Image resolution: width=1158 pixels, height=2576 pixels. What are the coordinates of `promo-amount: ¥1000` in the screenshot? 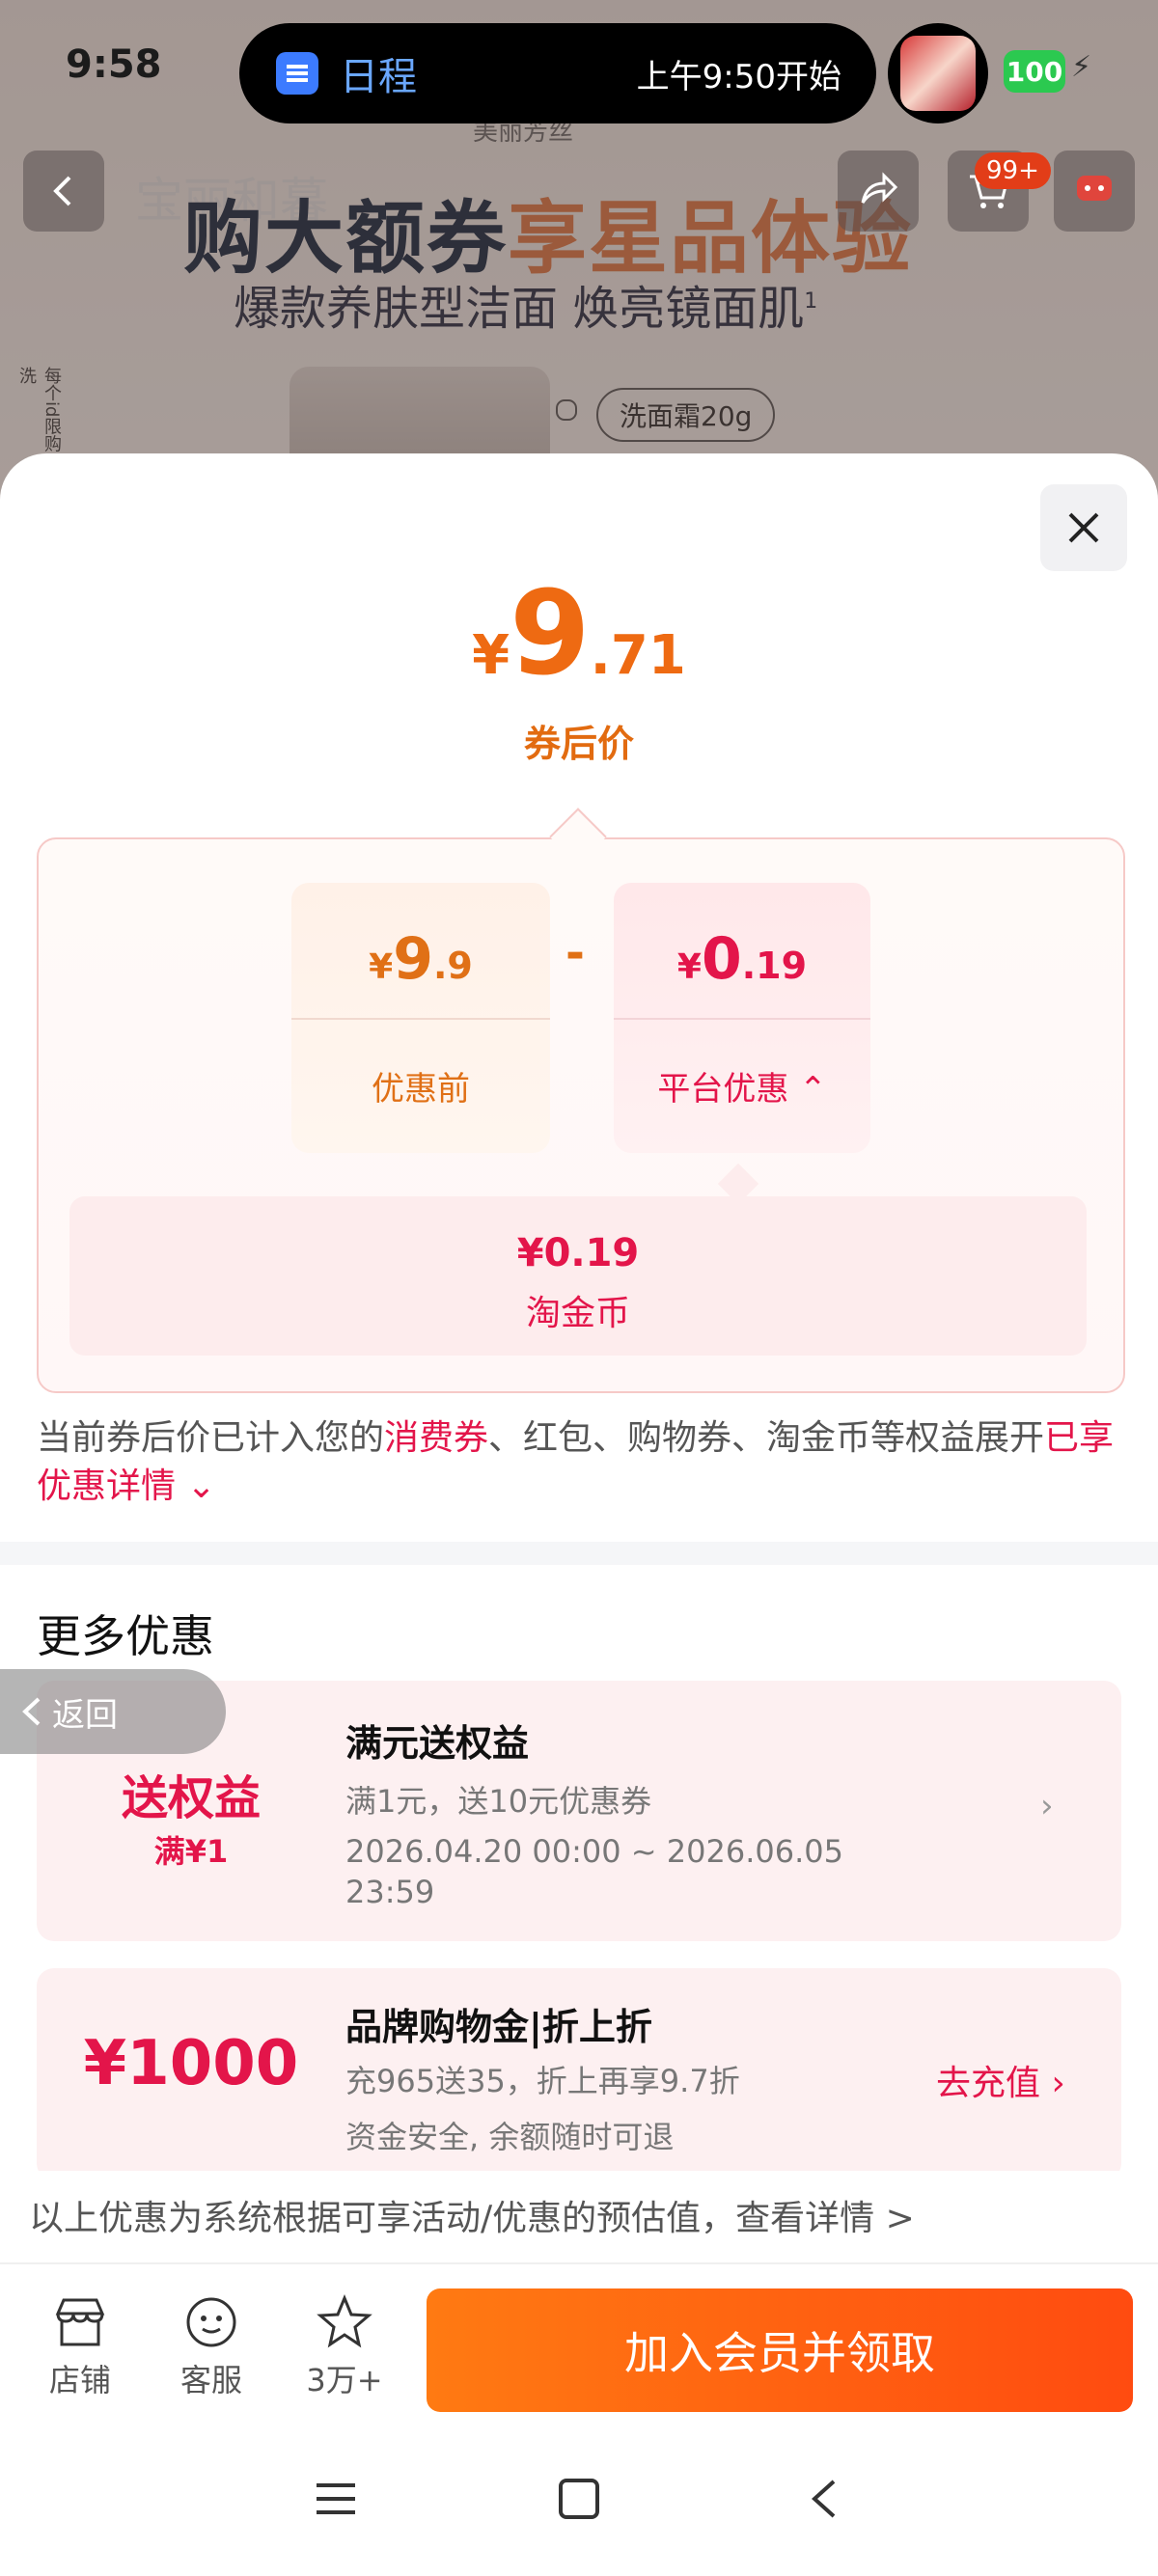 It's located at (191, 2064).